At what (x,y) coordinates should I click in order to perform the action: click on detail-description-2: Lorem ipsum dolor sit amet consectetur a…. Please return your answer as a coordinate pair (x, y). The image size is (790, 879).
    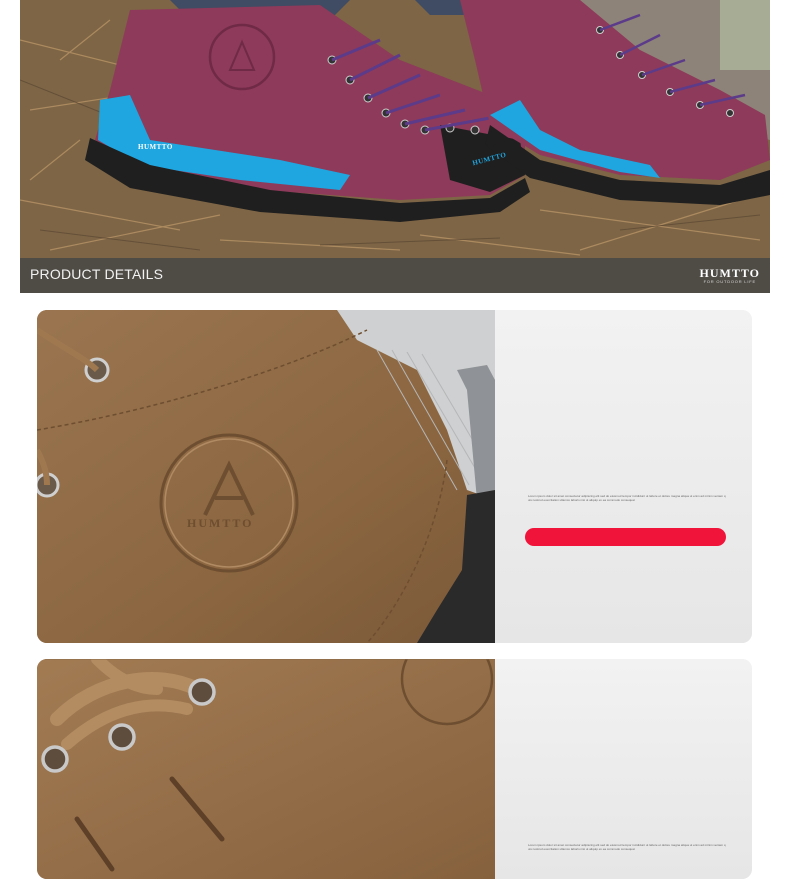
    Looking at the image, I should click on (627, 847).